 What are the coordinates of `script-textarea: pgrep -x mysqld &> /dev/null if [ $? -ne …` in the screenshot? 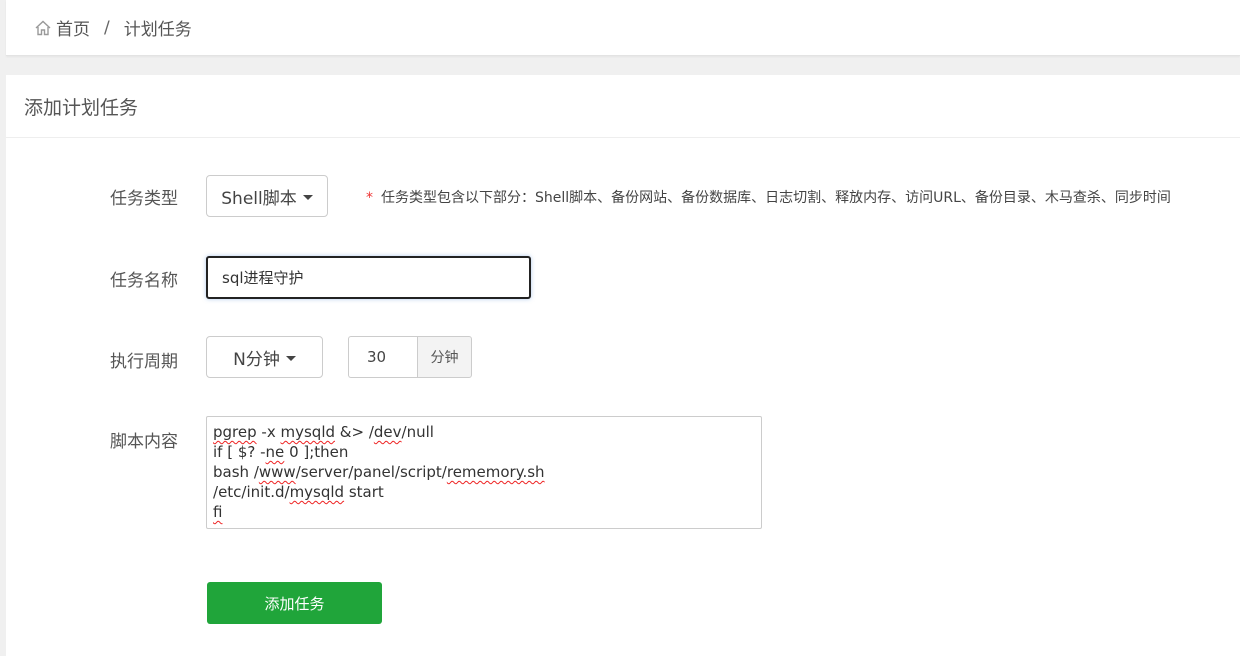 It's located at (484, 472).